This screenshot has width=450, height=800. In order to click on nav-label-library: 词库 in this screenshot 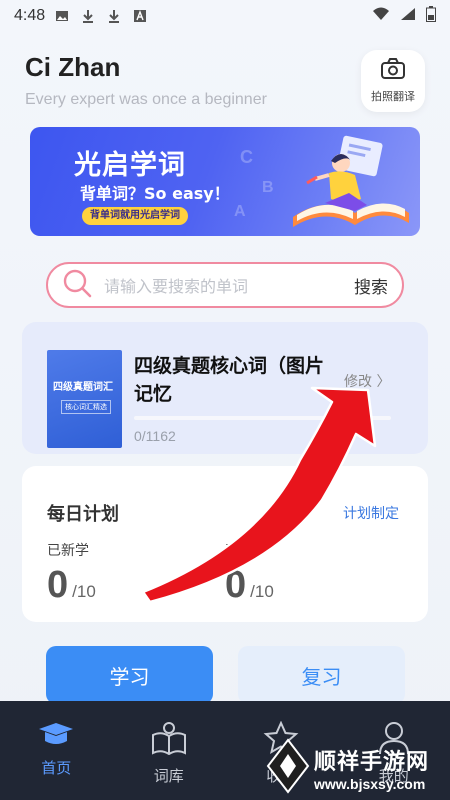, I will do `click(168, 776)`.